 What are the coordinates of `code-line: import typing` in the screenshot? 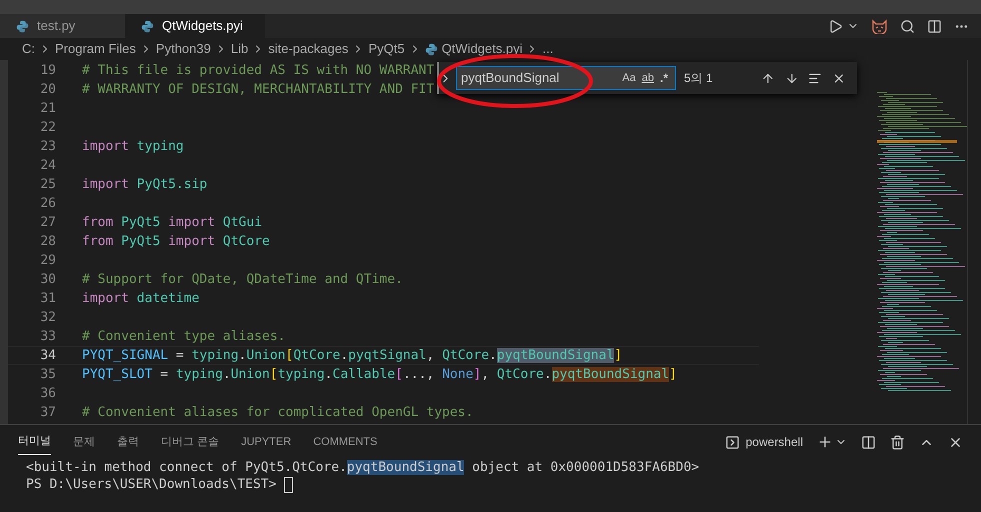 It's located at (133, 147).